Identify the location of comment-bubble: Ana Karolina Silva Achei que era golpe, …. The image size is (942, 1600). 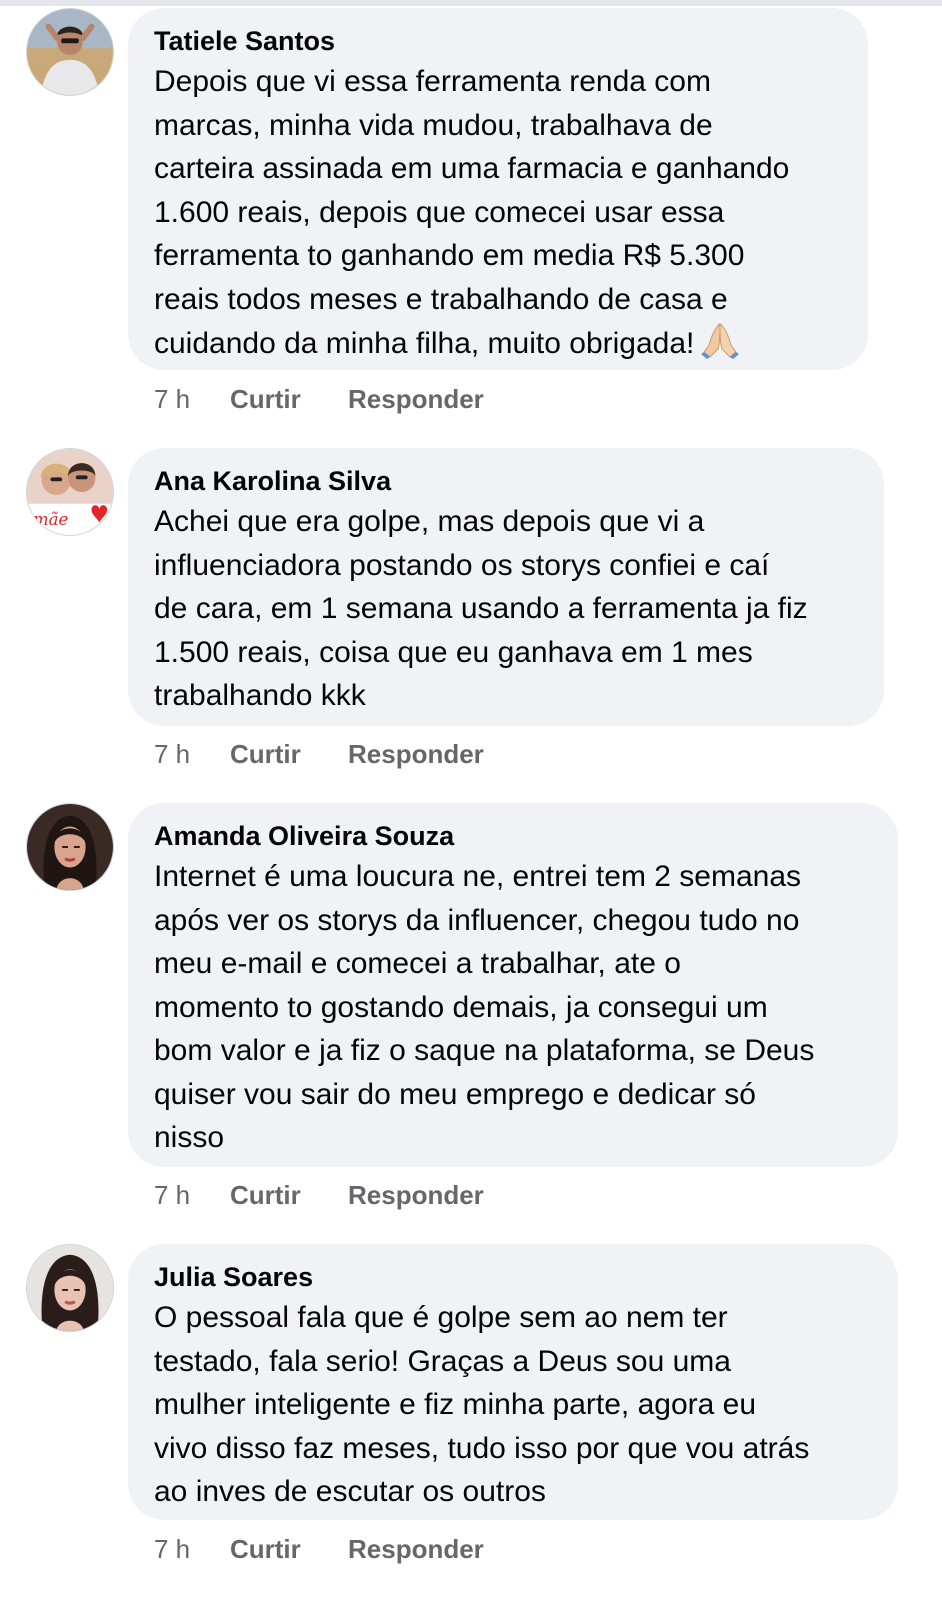
(506, 587).